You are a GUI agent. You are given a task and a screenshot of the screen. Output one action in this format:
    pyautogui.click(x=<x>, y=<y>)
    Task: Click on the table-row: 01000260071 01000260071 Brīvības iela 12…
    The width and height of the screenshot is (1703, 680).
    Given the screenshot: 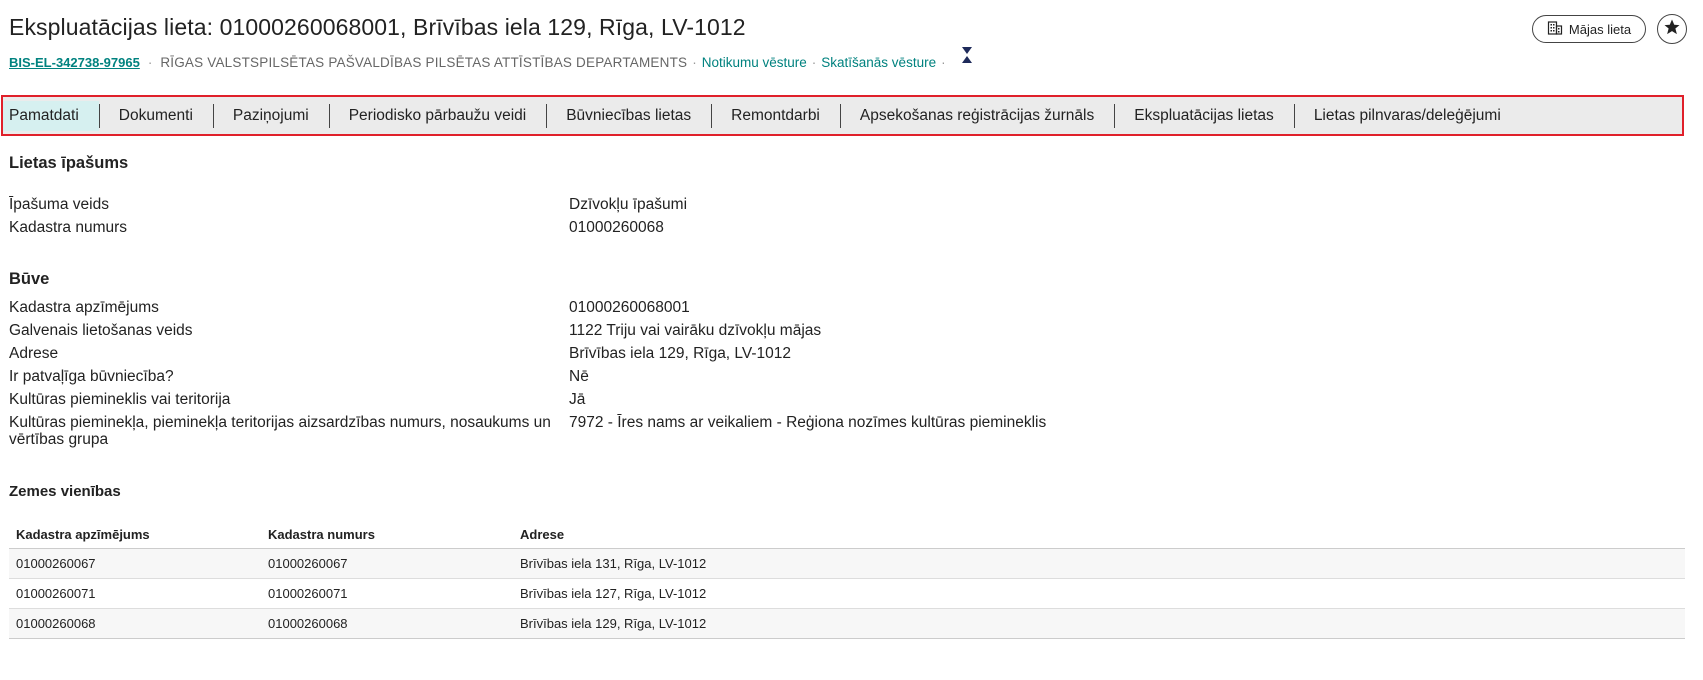 What is the action you would take?
    pyautogui.click(x=847, y=593)
    